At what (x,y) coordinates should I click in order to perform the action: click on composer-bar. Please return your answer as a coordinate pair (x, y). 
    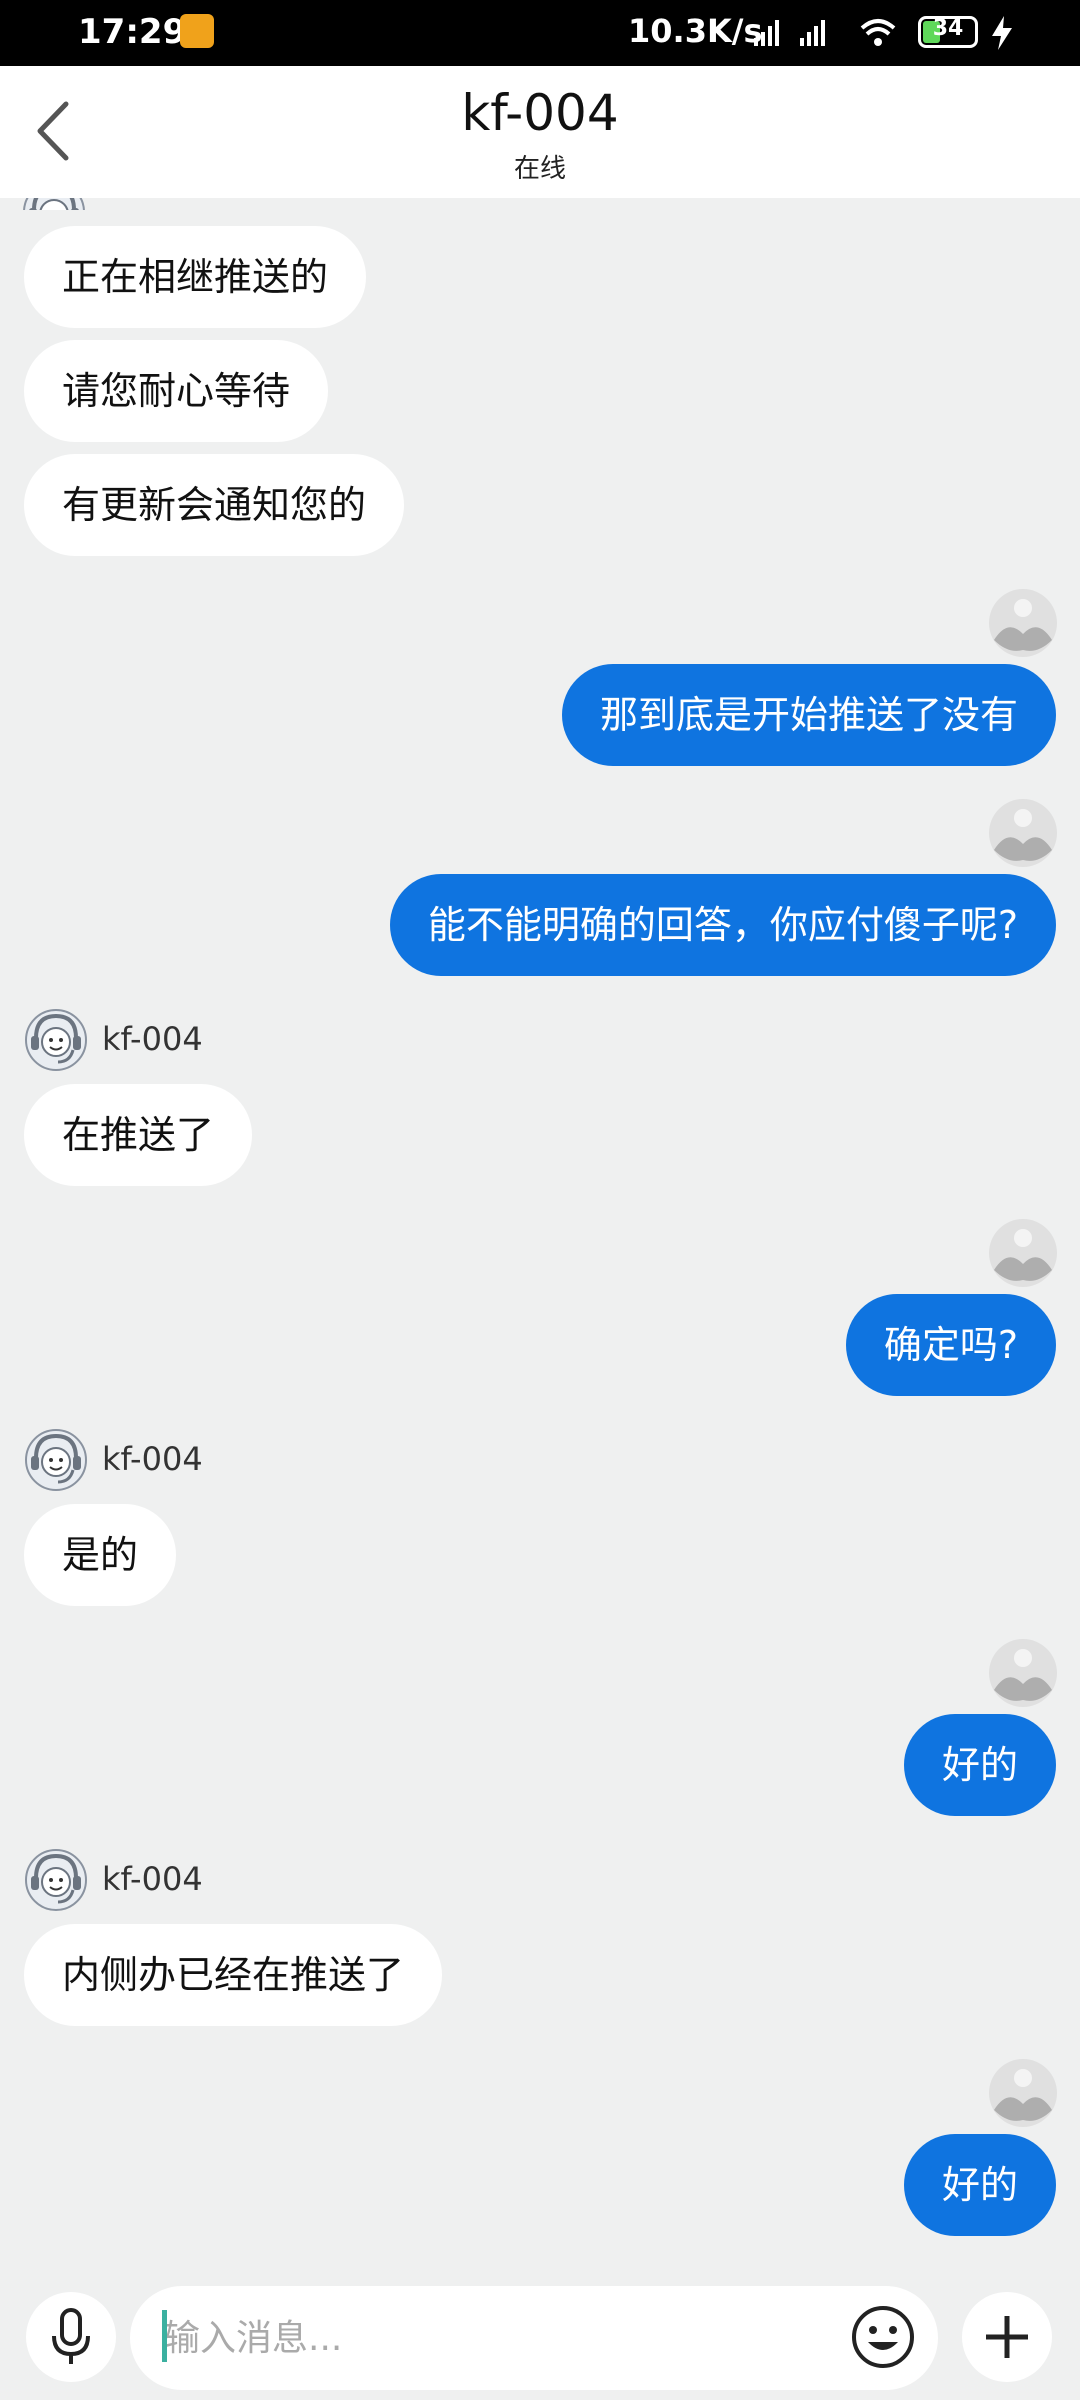
    Looking at the image, I should click on (540, 2340).